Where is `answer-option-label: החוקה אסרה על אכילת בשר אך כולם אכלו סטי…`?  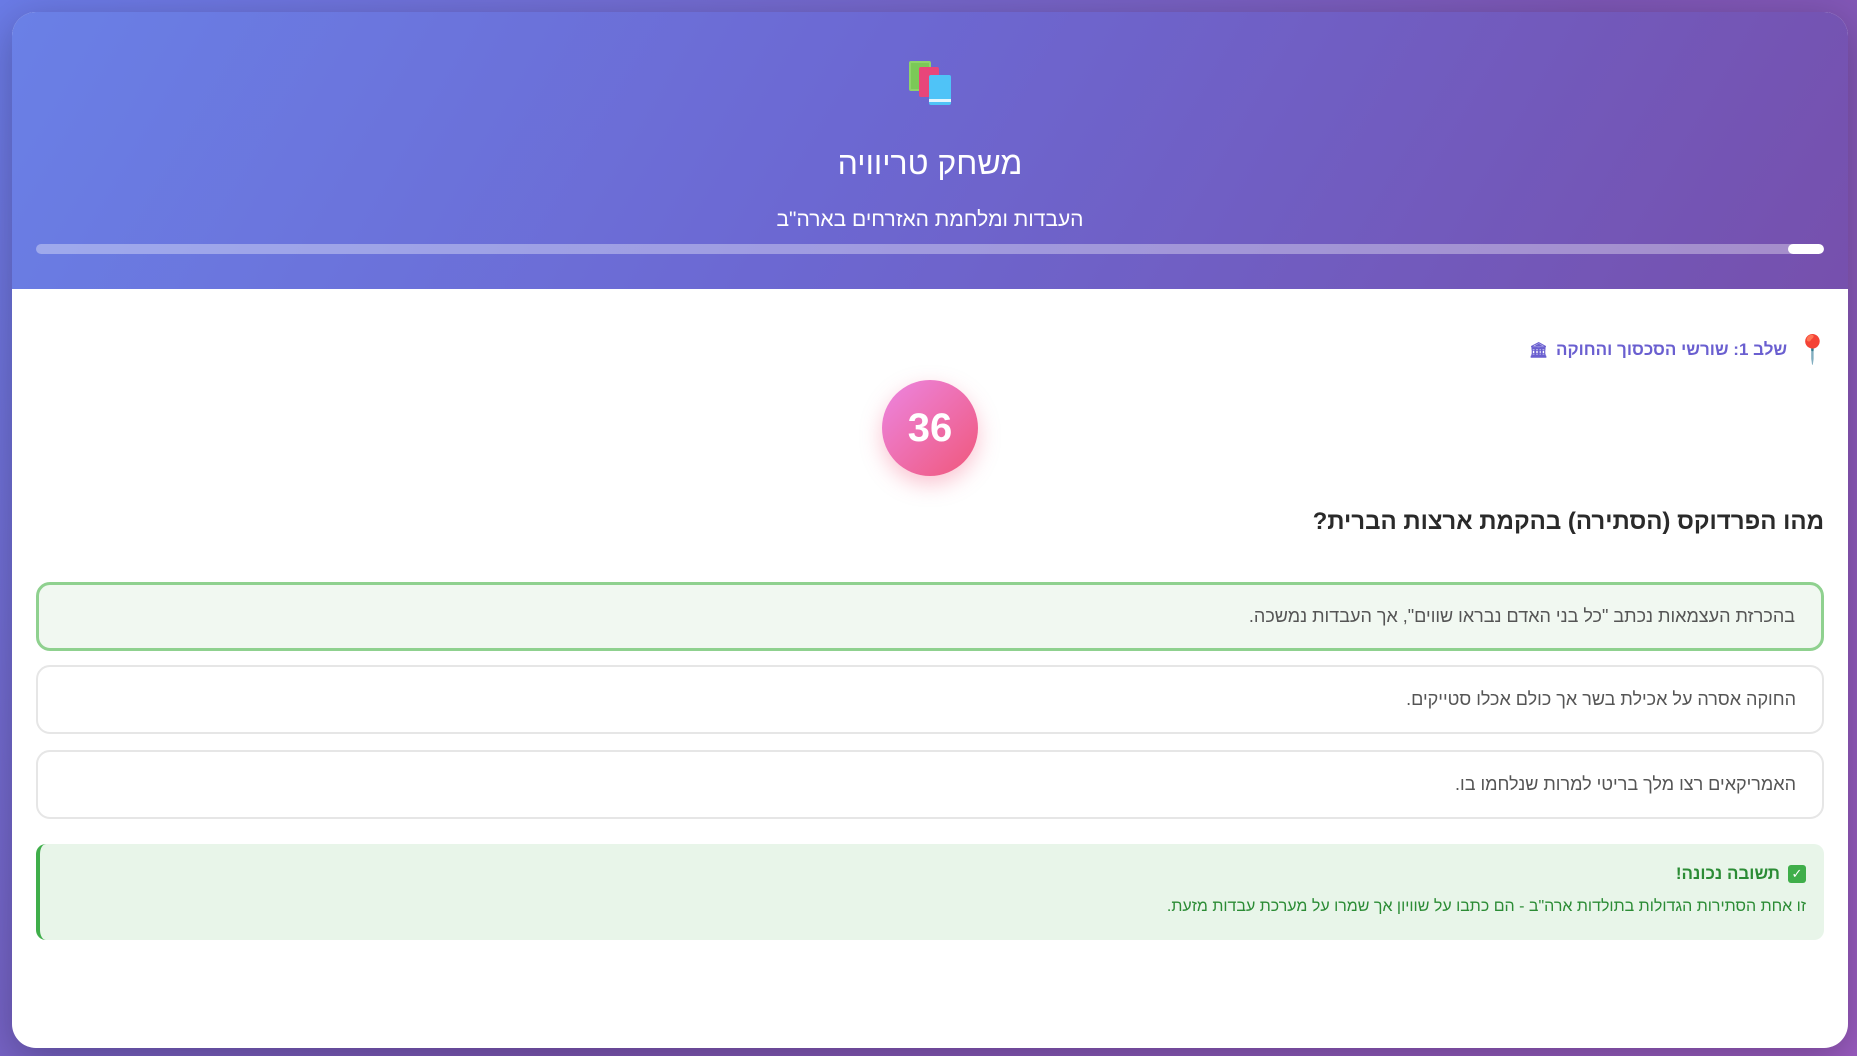 answer-option-label: החוקה אסרה על אכילת בשר אך כולם אכלו סטי… is located at coordinates (1601, 699).